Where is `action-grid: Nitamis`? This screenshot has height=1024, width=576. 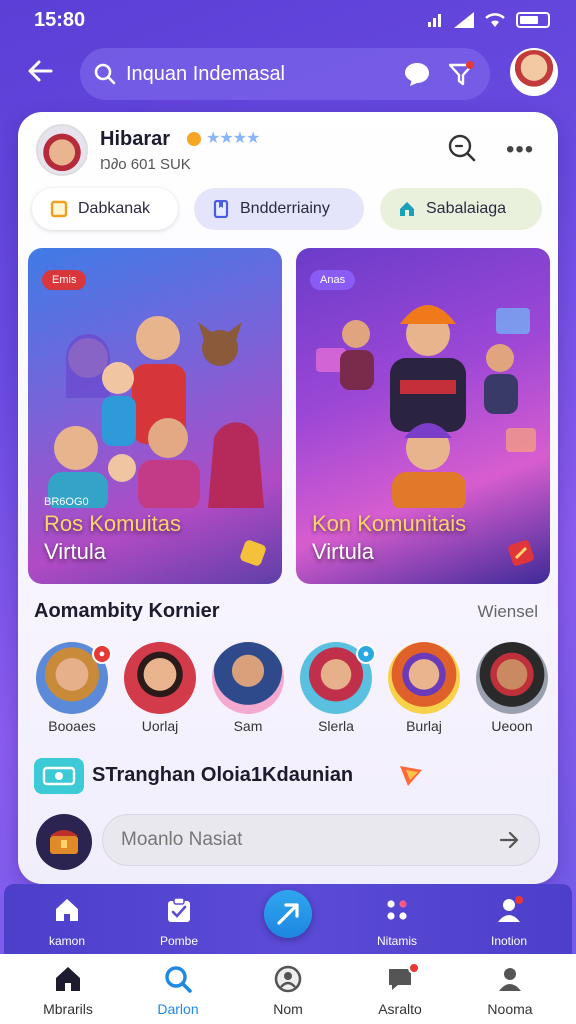
action-grid: Nitamis is located at coordinates (397, 919).